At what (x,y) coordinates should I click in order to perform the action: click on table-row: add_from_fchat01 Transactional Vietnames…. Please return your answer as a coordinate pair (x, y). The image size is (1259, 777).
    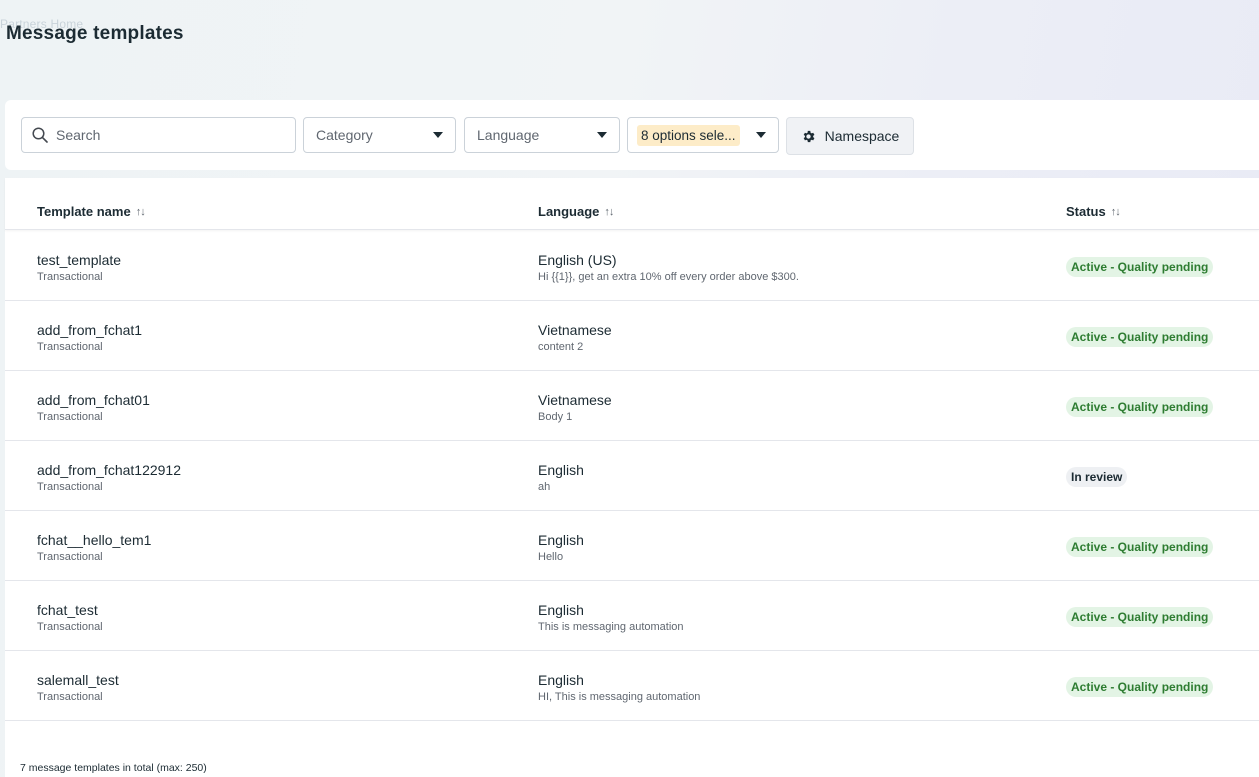
    Looking at the image, I should click on (632, 406).